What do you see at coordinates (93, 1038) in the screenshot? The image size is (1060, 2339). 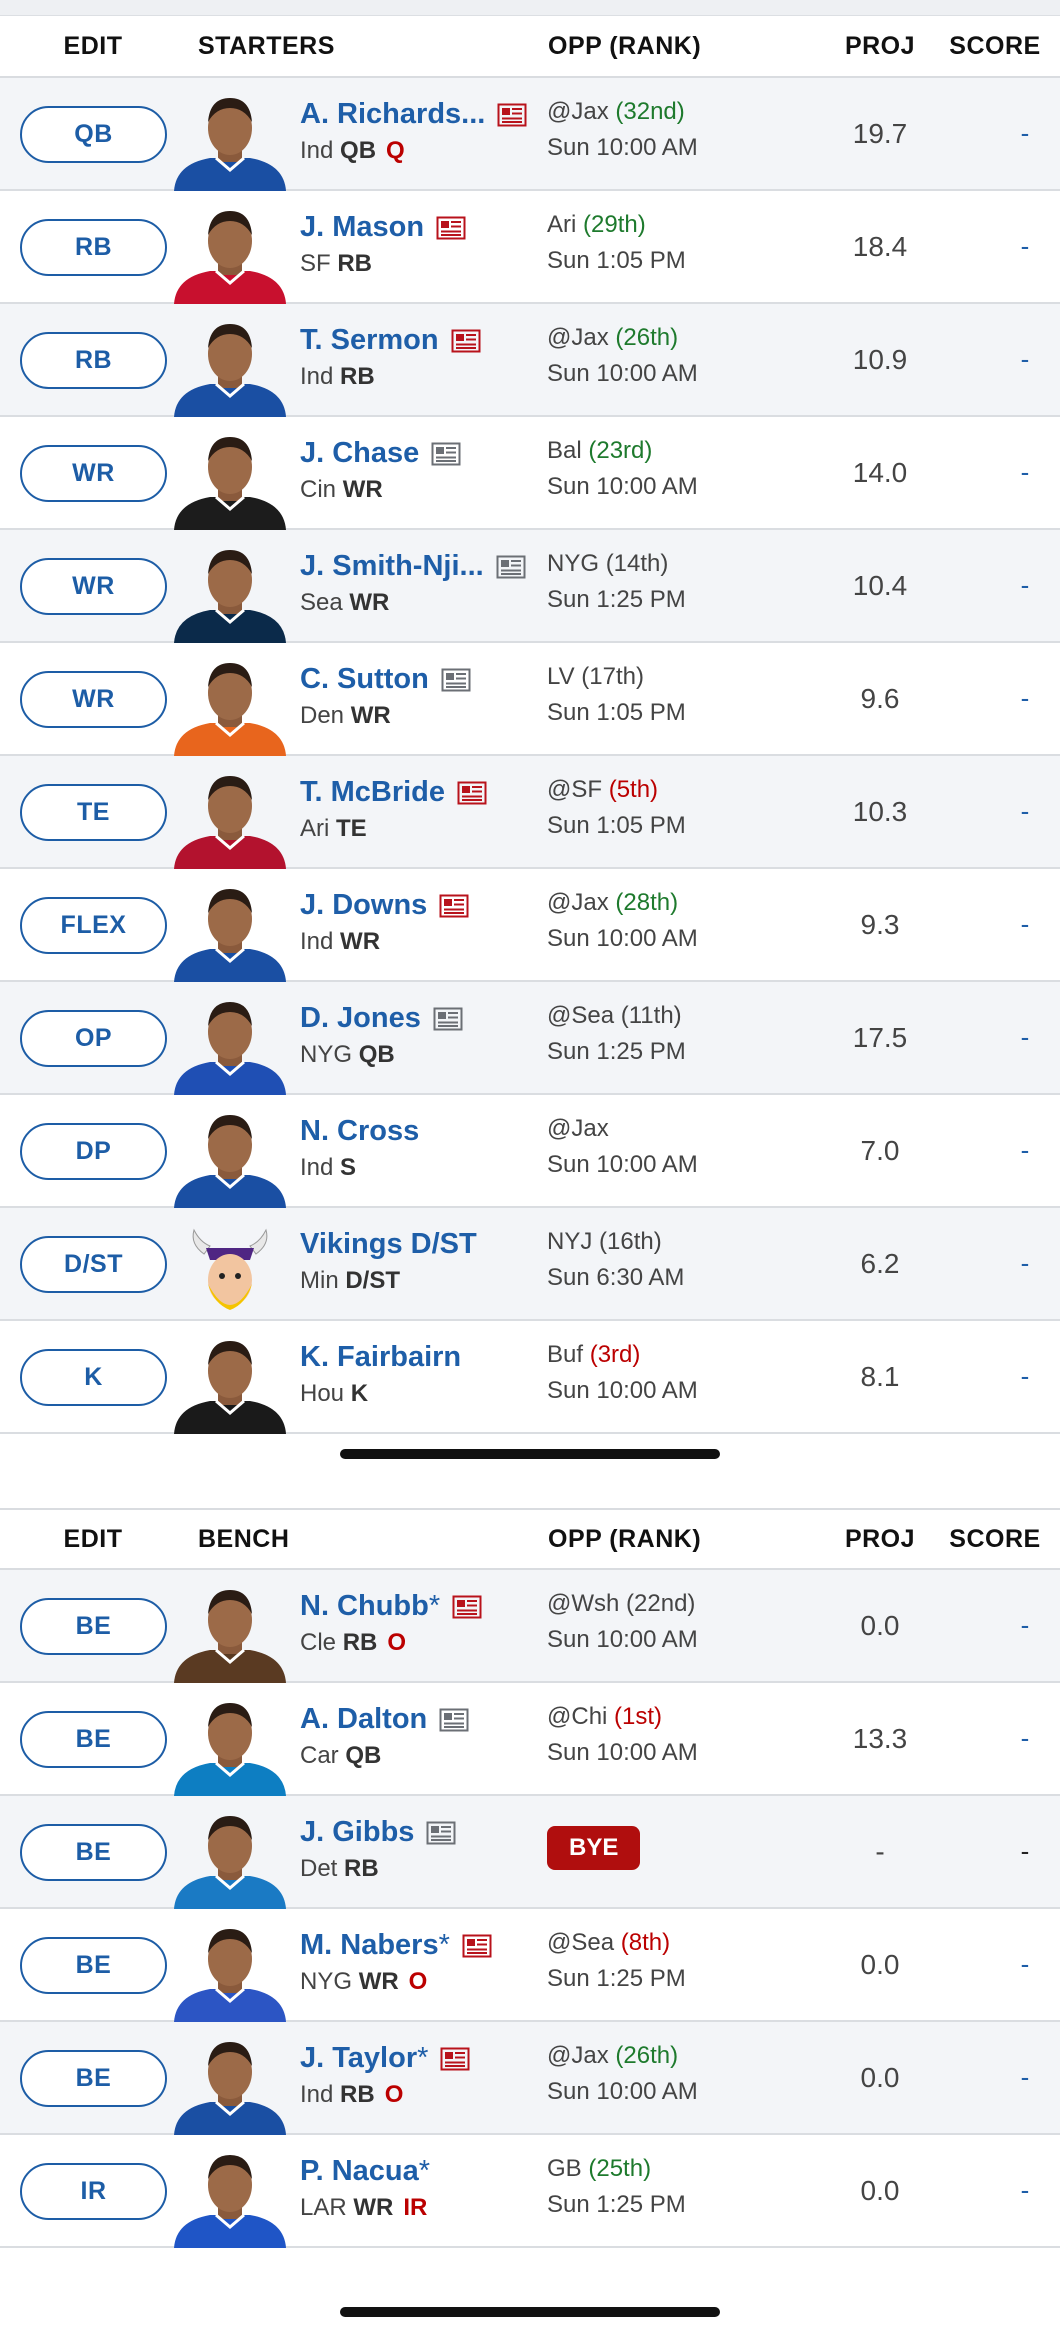 I see `lineup-slot-button: OP` at bounding box center [93, 1038].